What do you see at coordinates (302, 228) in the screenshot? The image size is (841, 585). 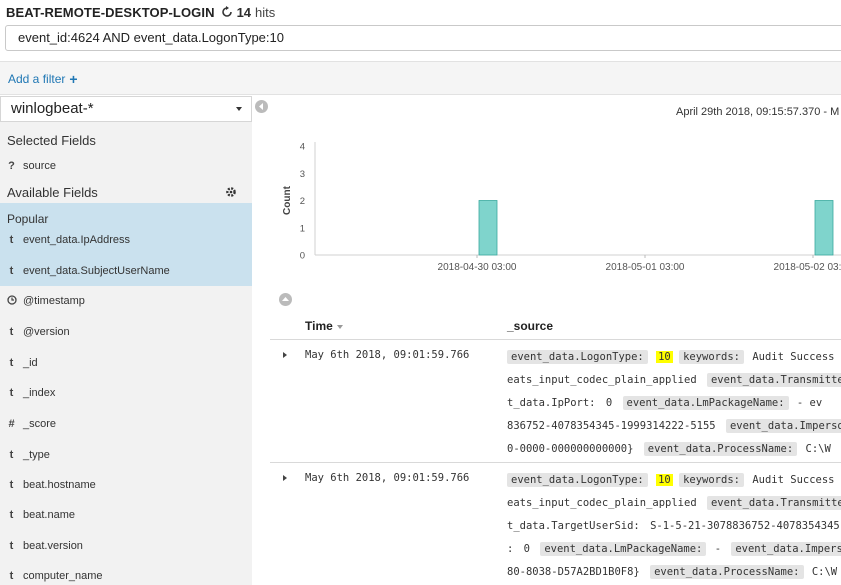 I see `y-tick-label: 1` at bounding box center [302, 228].